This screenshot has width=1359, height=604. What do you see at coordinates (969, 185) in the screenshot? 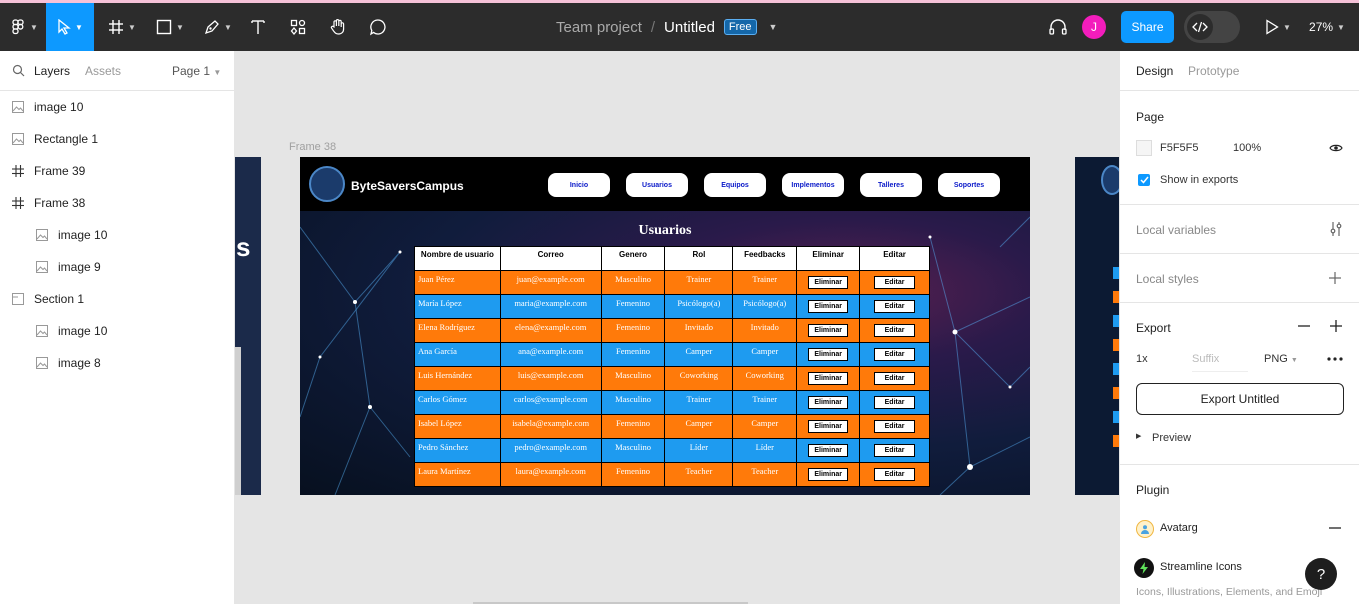
I see `design-nav-button: Soportes` at bounding box center [969, 185].